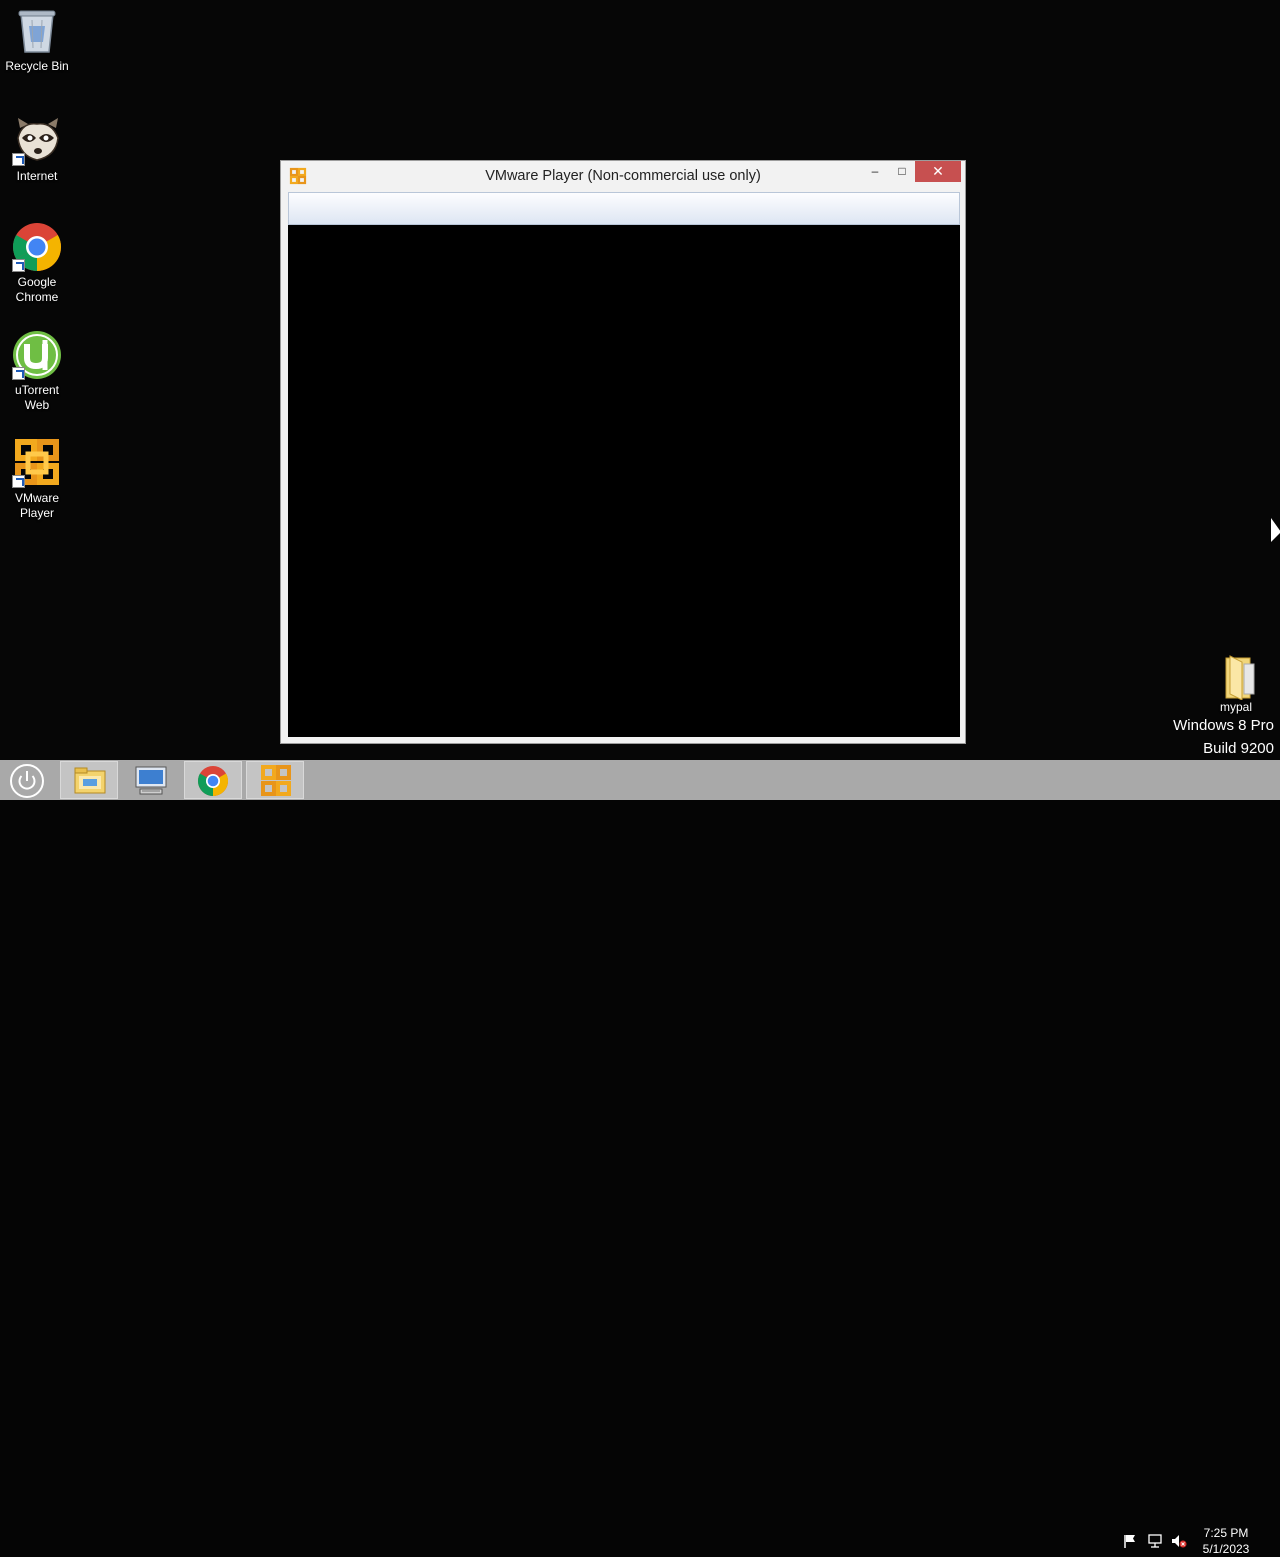 The height and width of the screenshot is (1557, 1280). What do you see at coordinates (1226, 1549) in the screenshot?
I see `clock-date: 5/1/2023` at bounding box center [1226, 1549].